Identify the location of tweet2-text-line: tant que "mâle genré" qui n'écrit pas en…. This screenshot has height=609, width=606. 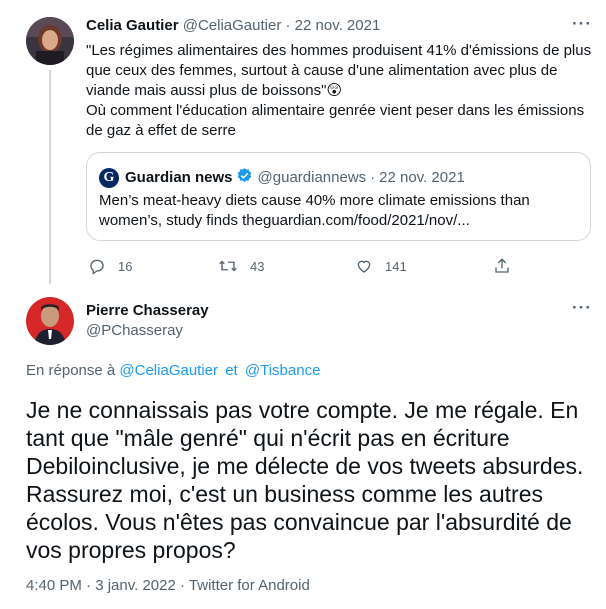
(268, 438).